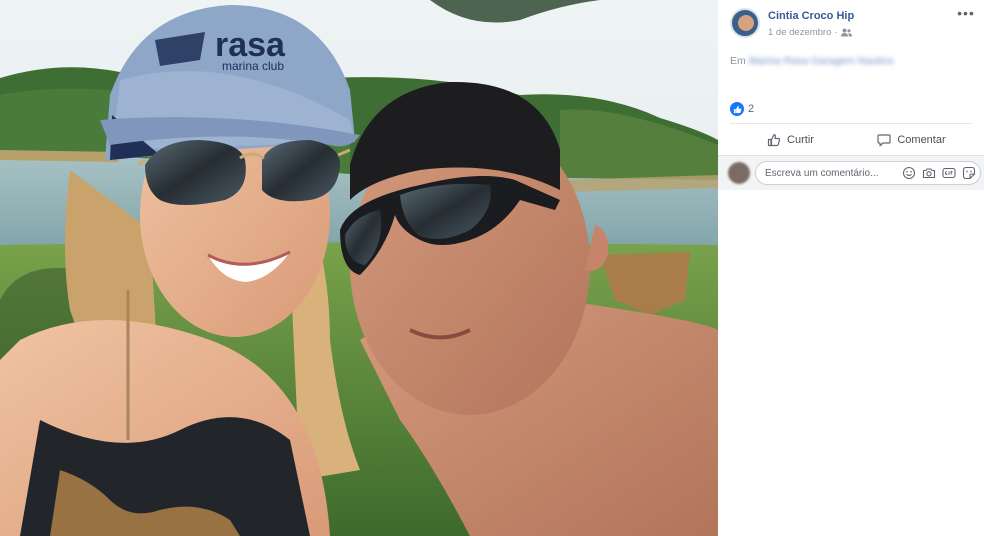 Image resolution: width=984 pixels, height=536 pixels. Describe the element at coordinates (939, 173) in the screenshot. I see `comment-tools` at that location.